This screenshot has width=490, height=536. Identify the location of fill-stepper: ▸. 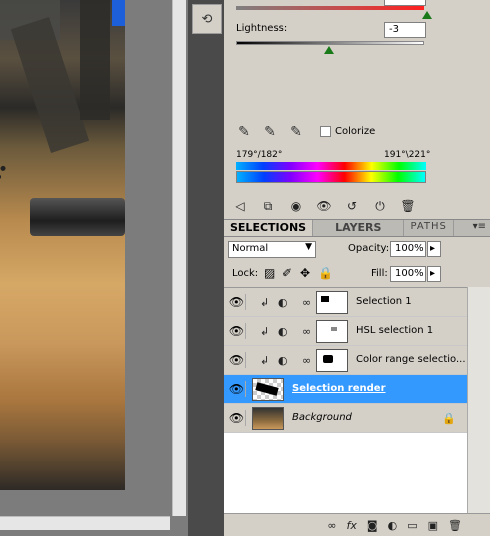
(434, 274).